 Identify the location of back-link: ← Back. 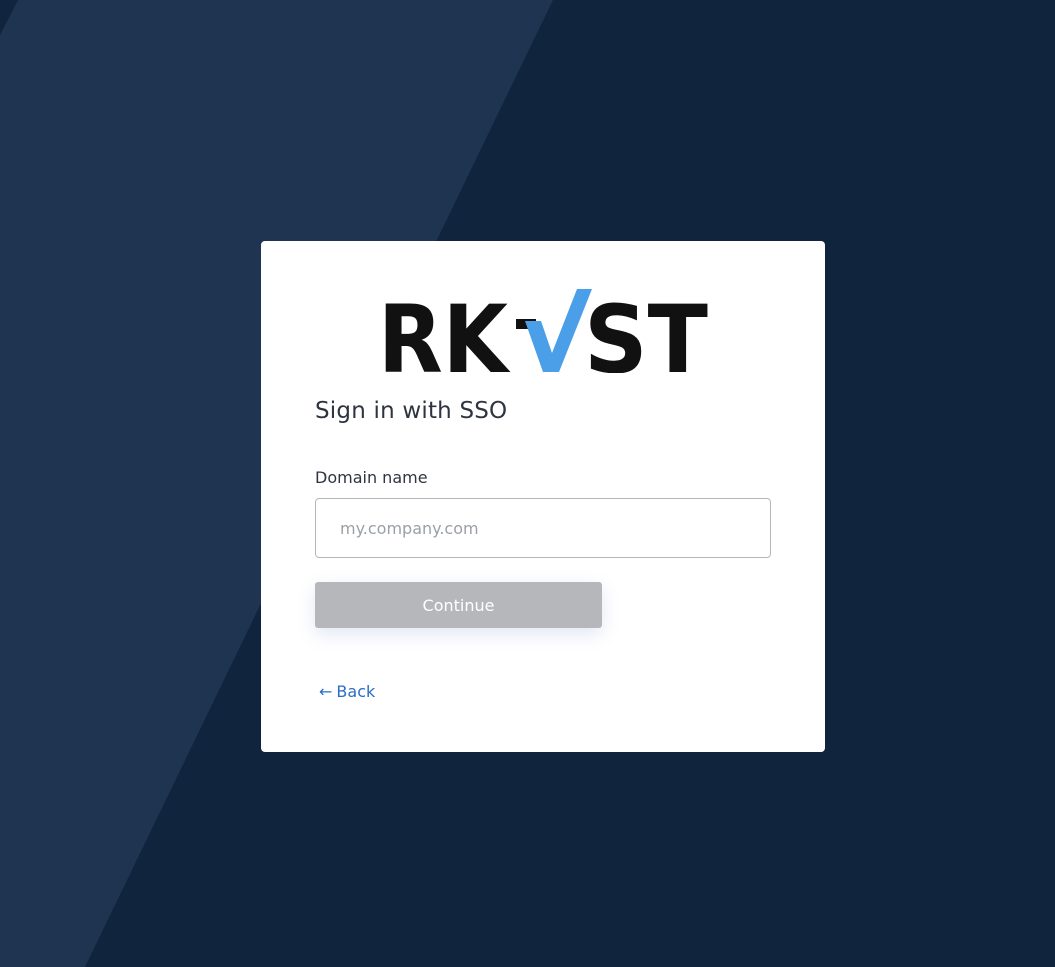
(347, 691).